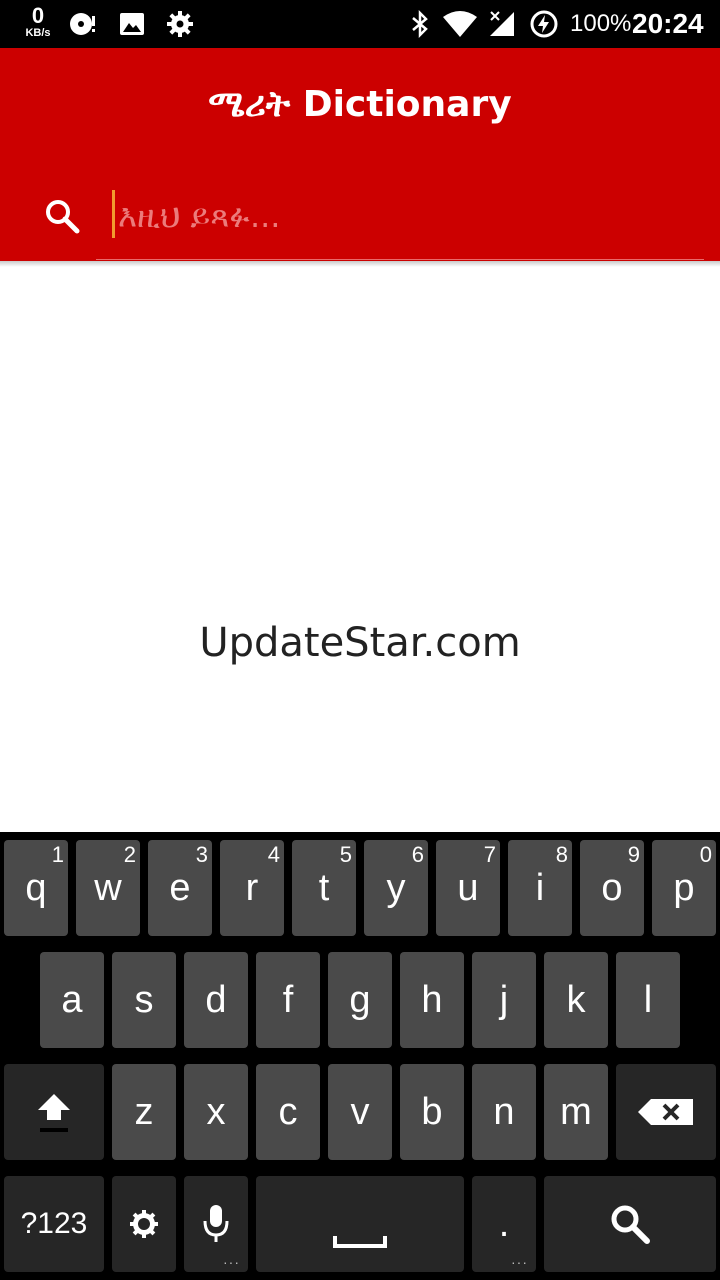 The image size is (720, 1280). What do you see at coordinates (502, 23) in the screenshot?
I see `cellular-signal-icon` at bounding box center [502, 23].